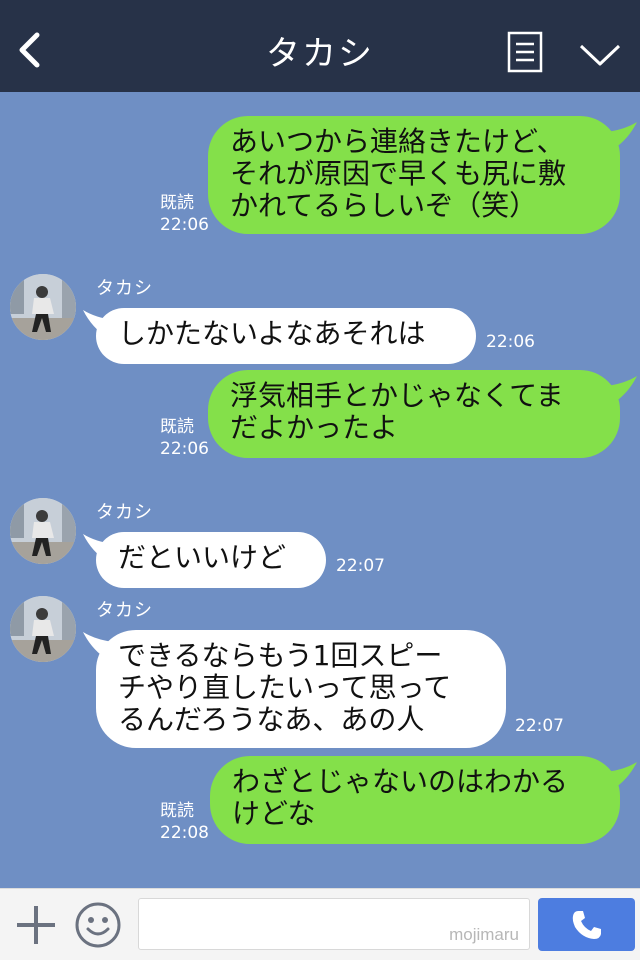 The height and width of the screenshot is (960, 640). Describe the element at coordinates (202, 557) in the screenshot. I see `message-line: だといいけど` at that location.